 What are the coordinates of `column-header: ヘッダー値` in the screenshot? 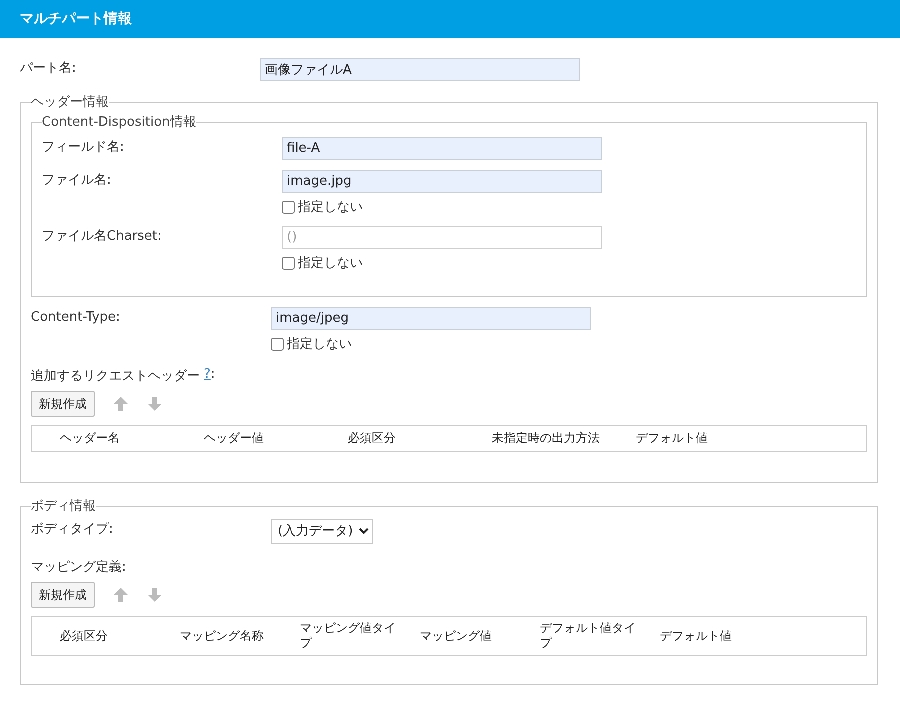 It's located at (234, 438).